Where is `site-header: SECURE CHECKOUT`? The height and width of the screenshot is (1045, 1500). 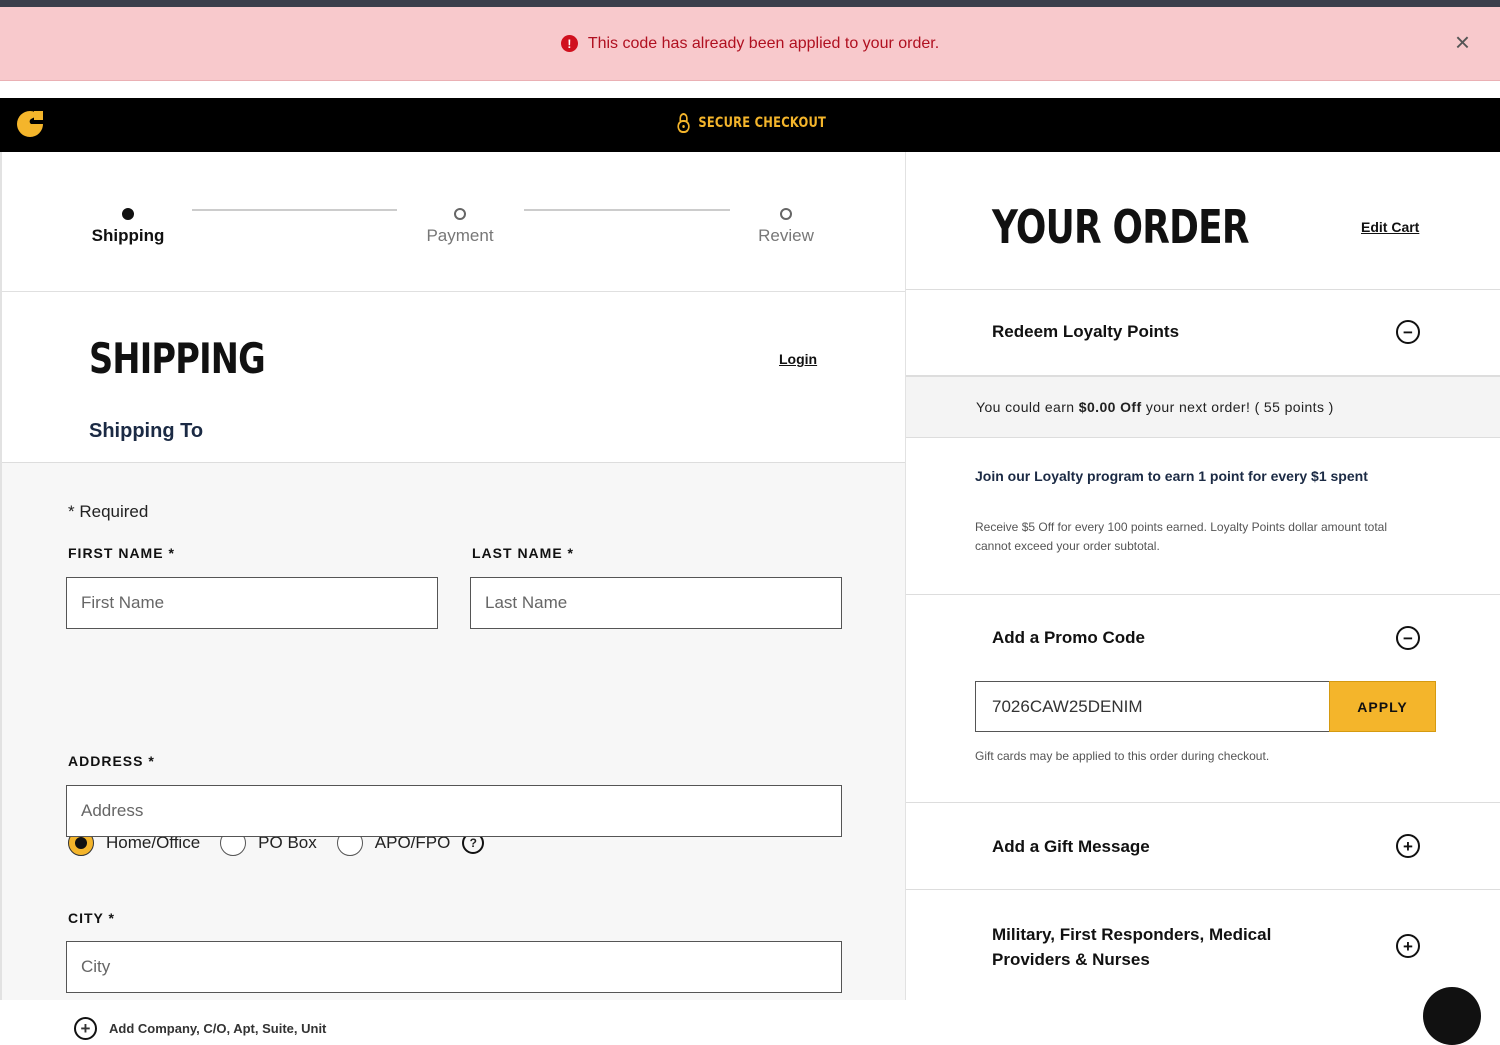 site-header: SECURE CHECKOUT is located at coordinates (750, 125).